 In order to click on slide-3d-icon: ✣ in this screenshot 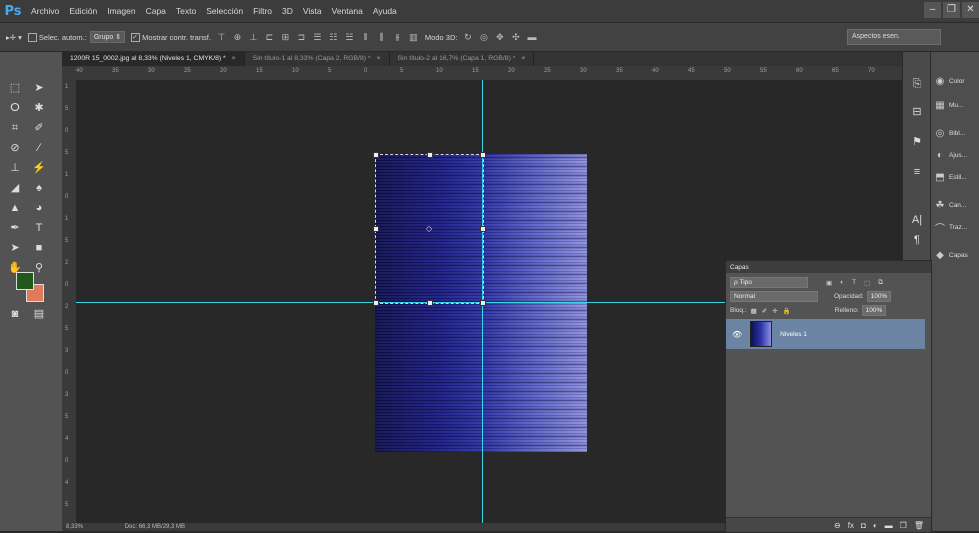, I will do `click(515, 37)`.